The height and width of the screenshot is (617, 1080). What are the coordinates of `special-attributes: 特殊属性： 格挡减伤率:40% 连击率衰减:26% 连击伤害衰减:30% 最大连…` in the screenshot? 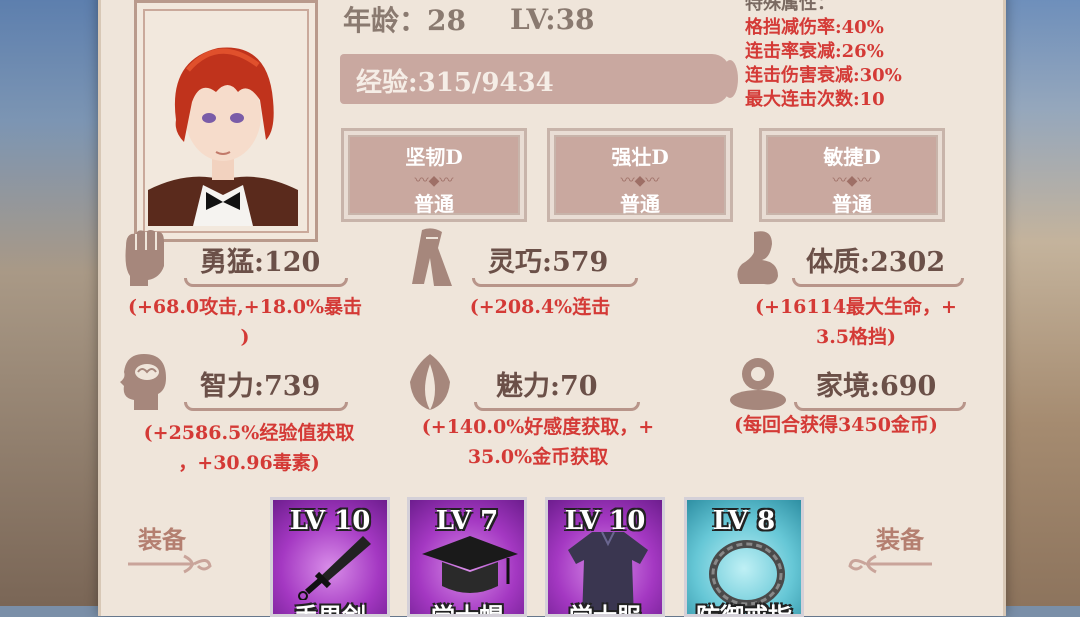 It's located at (823, 56).